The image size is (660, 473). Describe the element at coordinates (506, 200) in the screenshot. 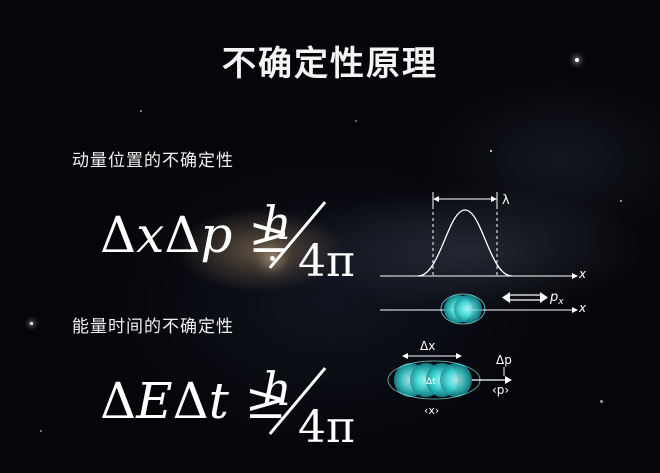

I see `lambda-label: λ` at that location.